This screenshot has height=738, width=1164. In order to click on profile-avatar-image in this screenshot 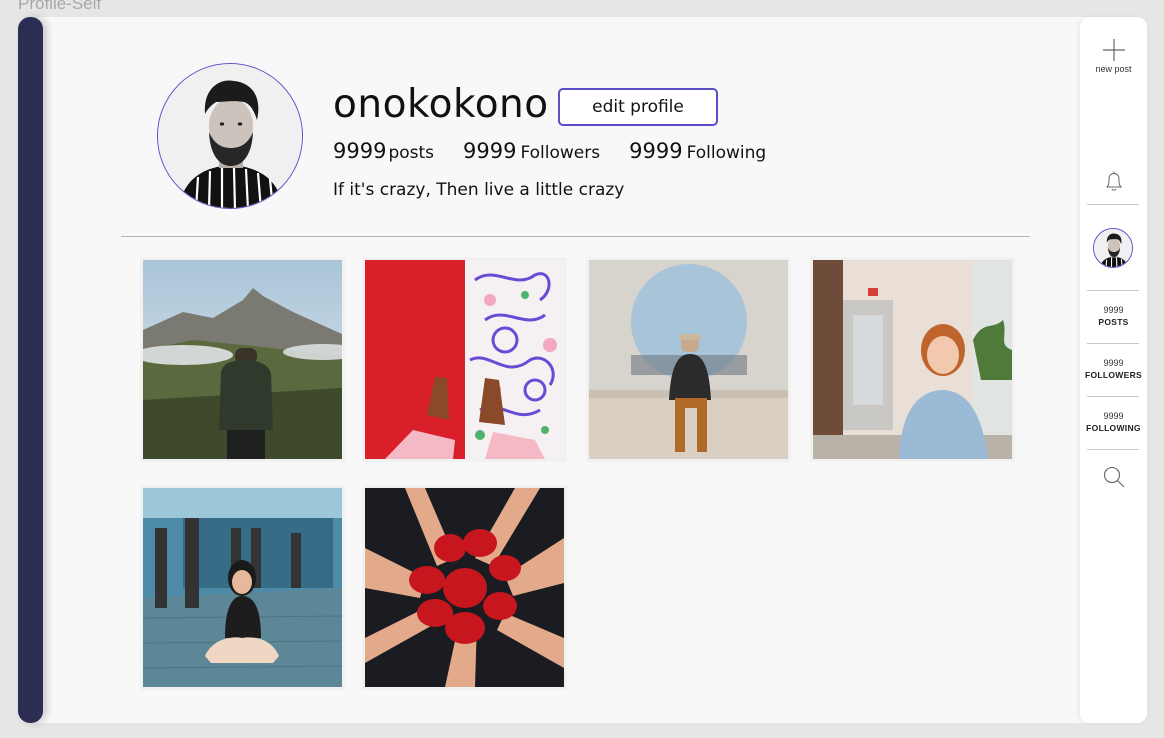, I will do `click(230, 136)`.